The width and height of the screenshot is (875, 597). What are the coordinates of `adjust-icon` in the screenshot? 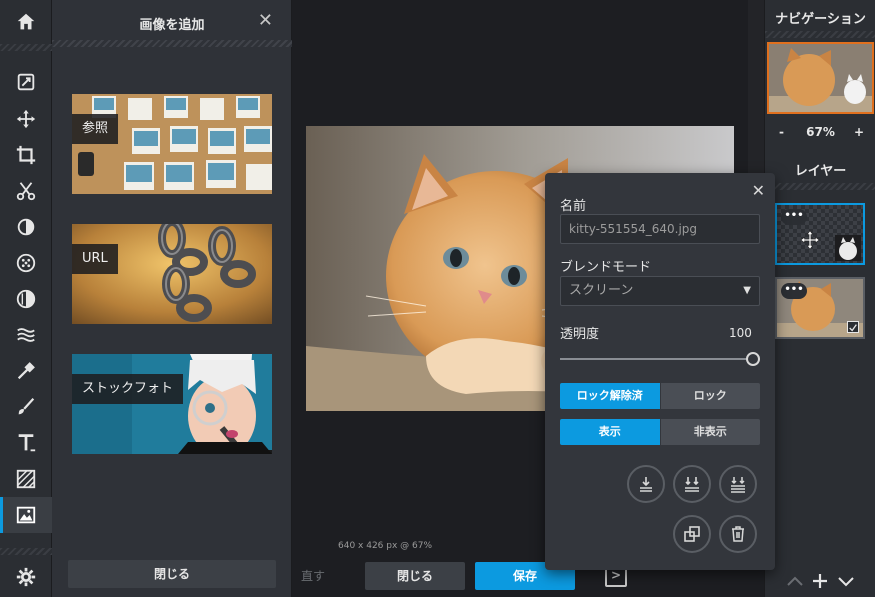 It's located at (26, 227).